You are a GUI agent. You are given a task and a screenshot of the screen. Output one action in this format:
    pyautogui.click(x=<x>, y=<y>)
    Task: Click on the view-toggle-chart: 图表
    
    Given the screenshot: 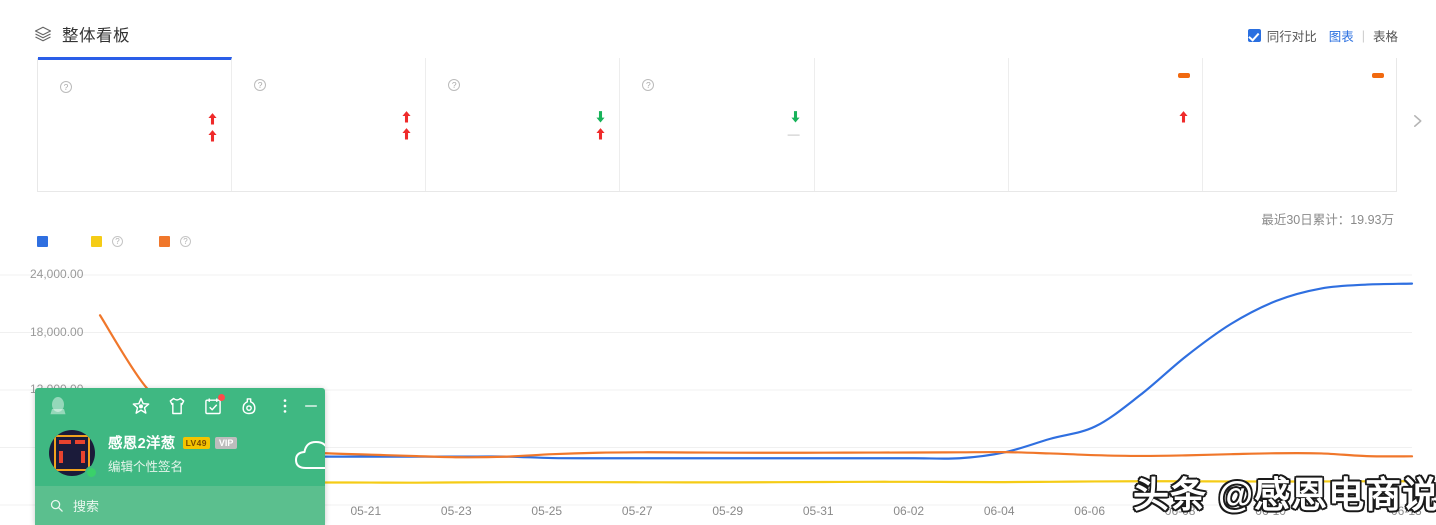 What is the action you would take?
    pyautogui.click(x=1341, y=35)
    